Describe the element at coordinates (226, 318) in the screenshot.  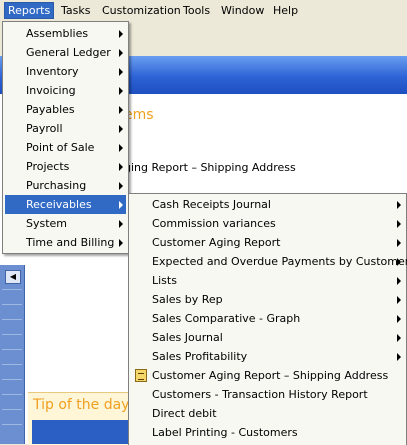
I see `menu-item-label: Sales Comparative - Graph` at that location.